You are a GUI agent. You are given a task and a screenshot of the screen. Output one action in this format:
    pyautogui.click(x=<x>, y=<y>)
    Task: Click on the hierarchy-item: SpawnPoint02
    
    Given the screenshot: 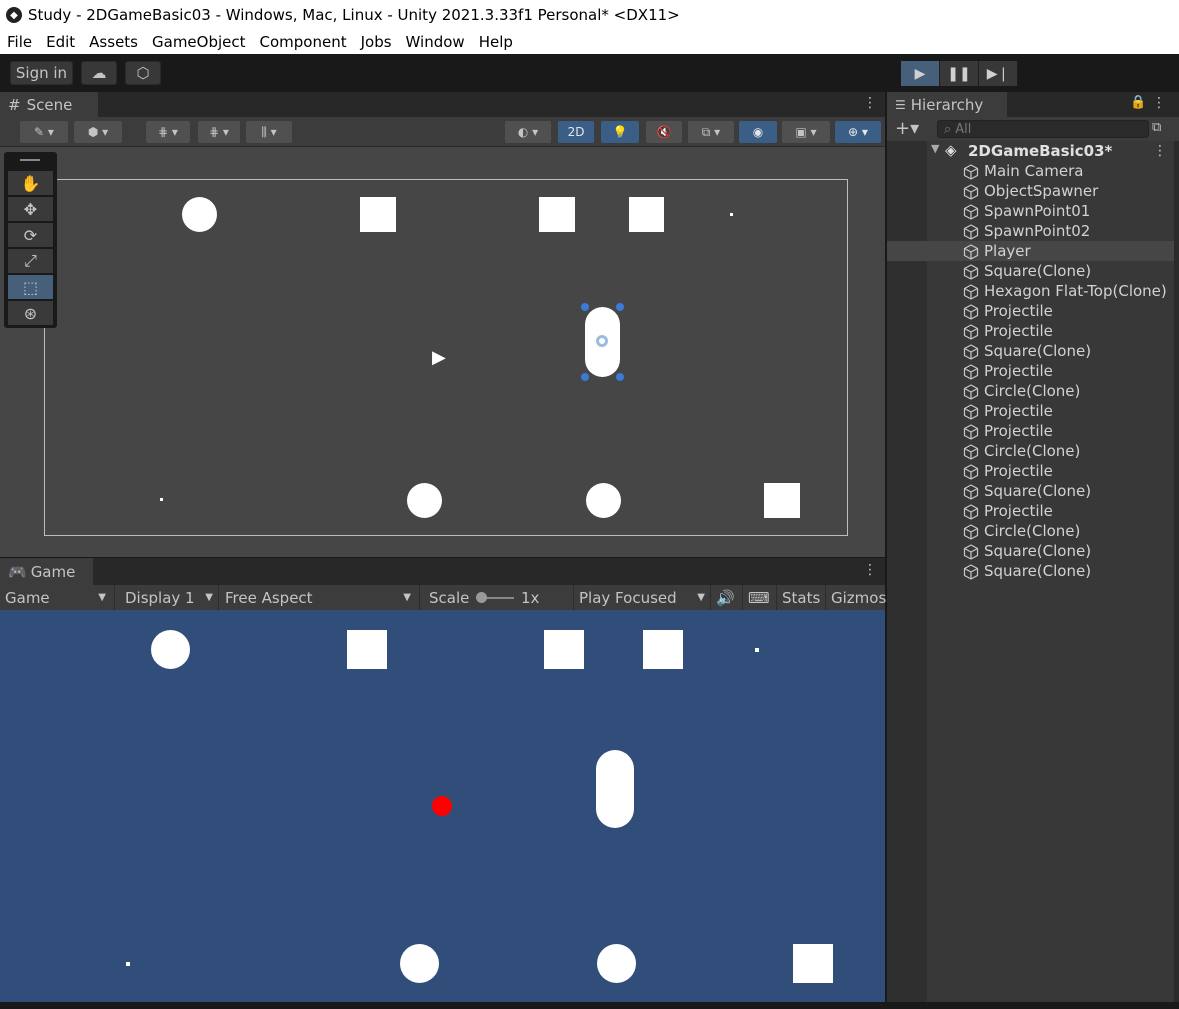 What is the action you would take?
    pyautogui.click(x=1030, y=231)
    